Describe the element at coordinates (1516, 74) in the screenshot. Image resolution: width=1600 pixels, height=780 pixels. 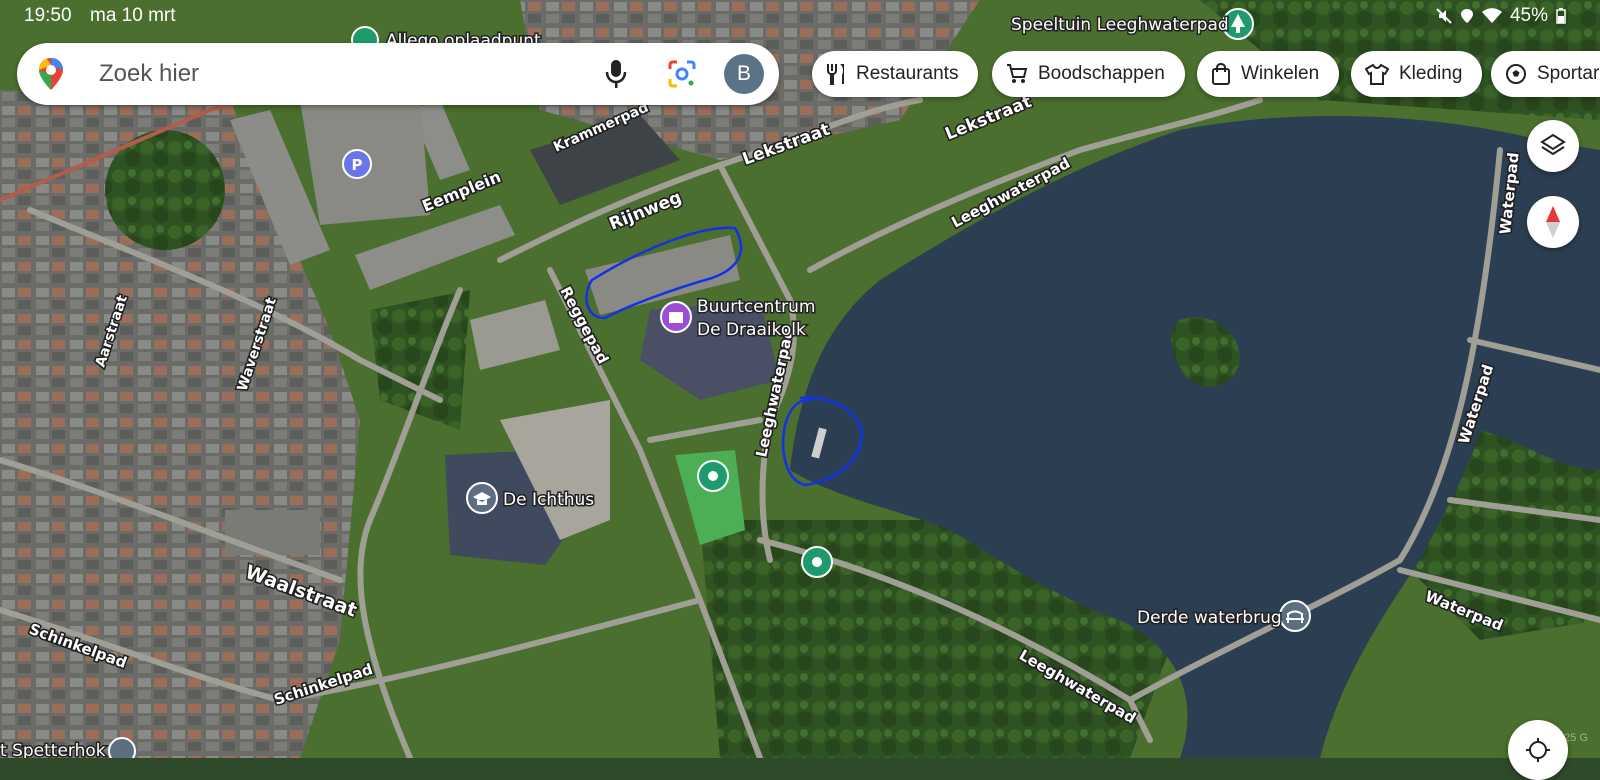
I see `soccer-ball-icon` at that location.